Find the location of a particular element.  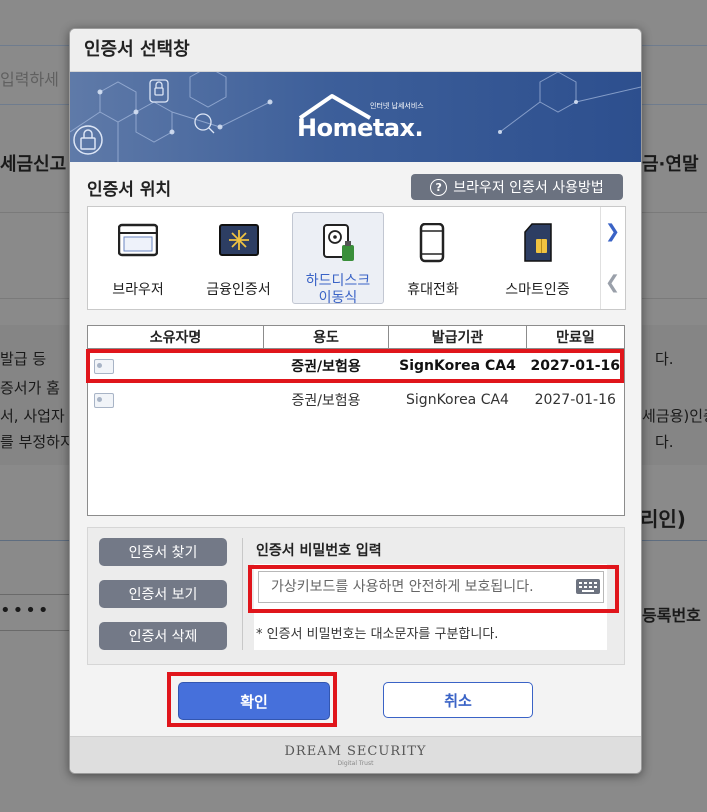

password-label: 인증서 비밀번호 입력 is located at coordinates (319, 551).